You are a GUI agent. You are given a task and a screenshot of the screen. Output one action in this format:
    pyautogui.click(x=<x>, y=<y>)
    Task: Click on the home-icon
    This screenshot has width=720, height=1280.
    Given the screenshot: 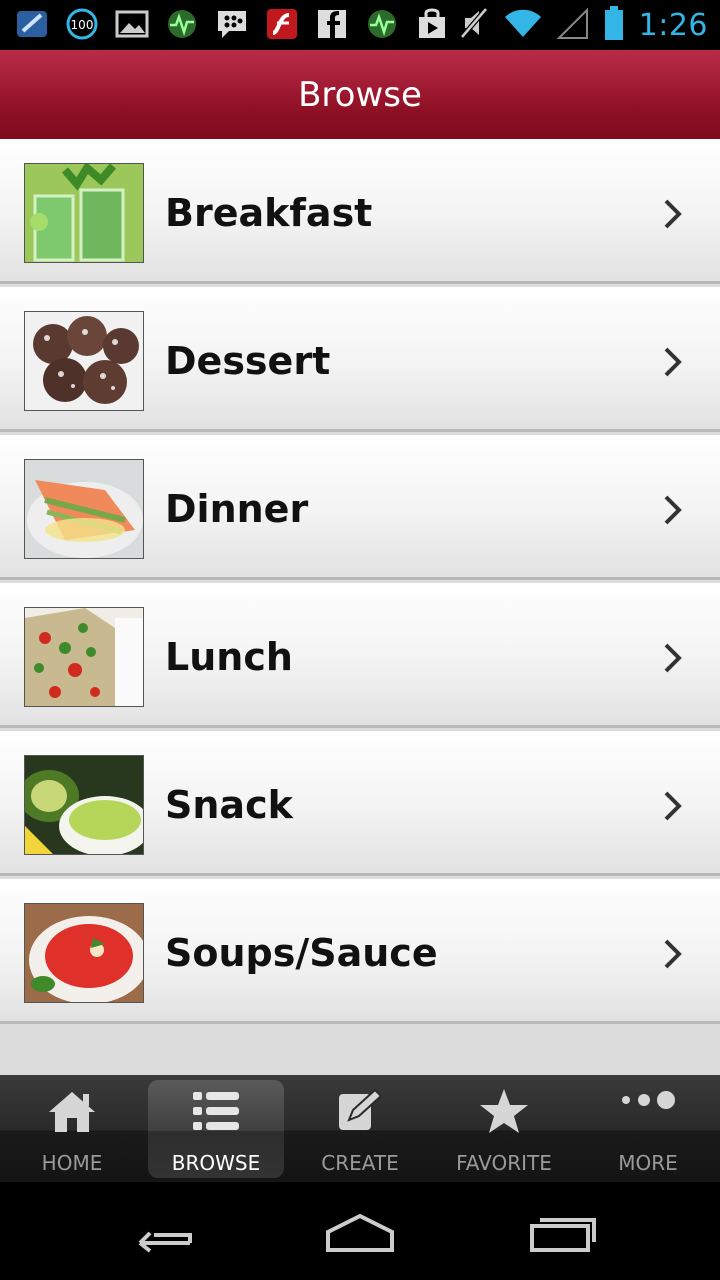 What is the action you would take?
    pyautogui.click(x=72, y=1111)
    